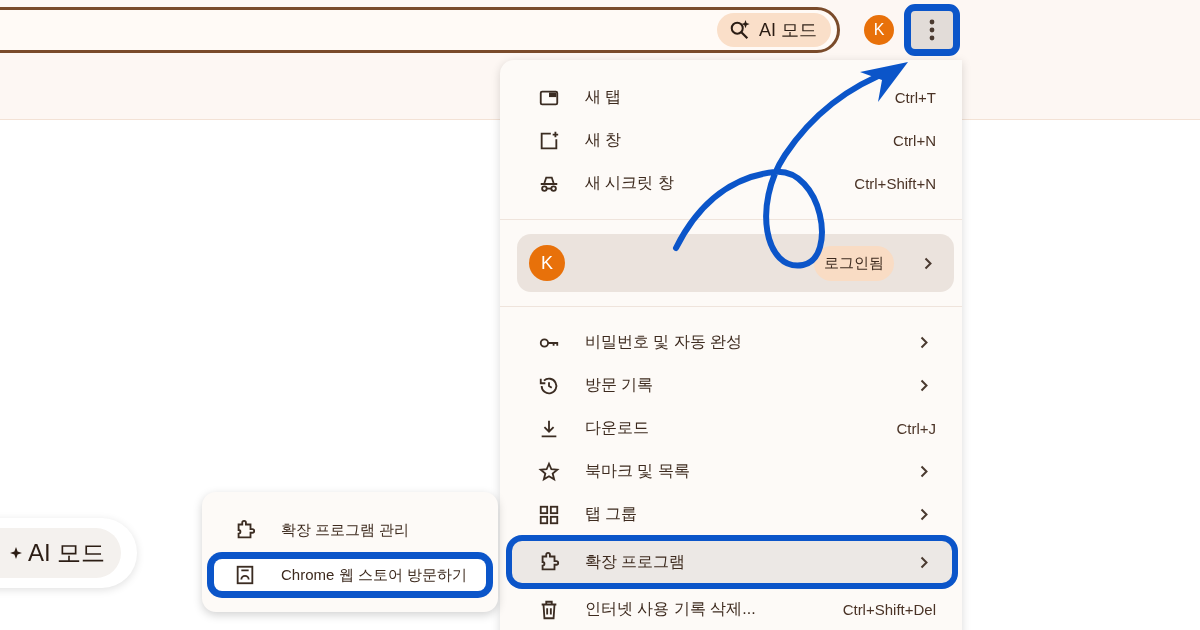 The width and height of the screenshot is (1200, 630). I want to click on address-bar: AI 모드, so click(420, 30).